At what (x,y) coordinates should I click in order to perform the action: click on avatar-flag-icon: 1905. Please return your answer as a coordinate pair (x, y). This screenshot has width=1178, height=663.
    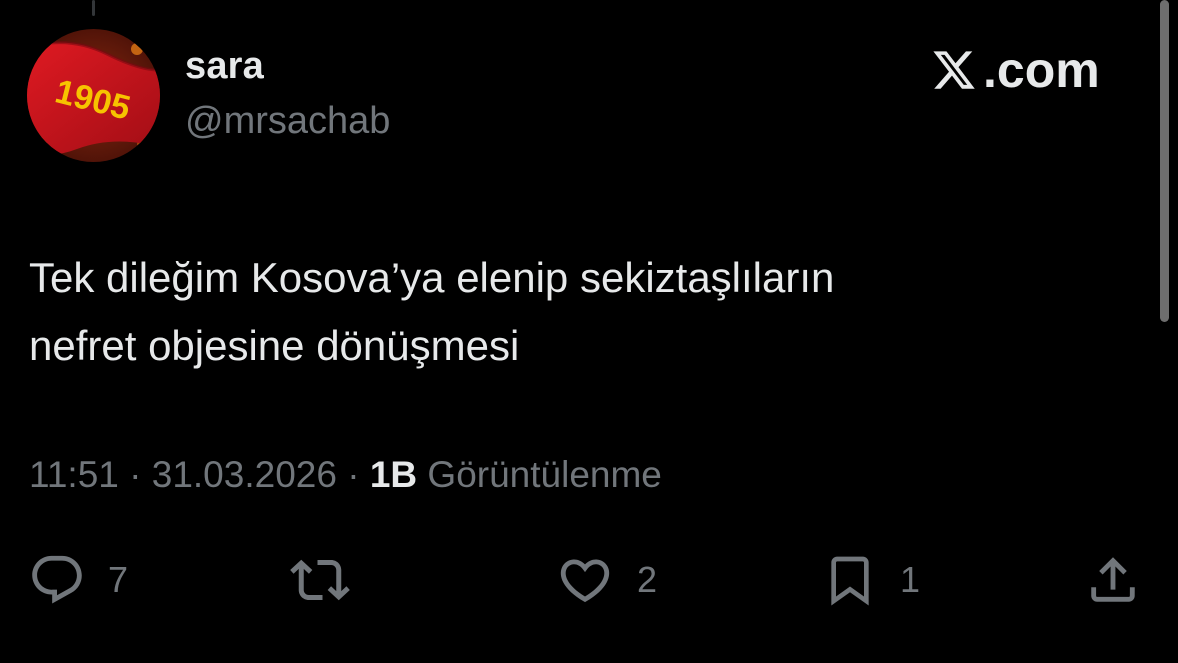
    Looking at the image, I should click on (93, 95).